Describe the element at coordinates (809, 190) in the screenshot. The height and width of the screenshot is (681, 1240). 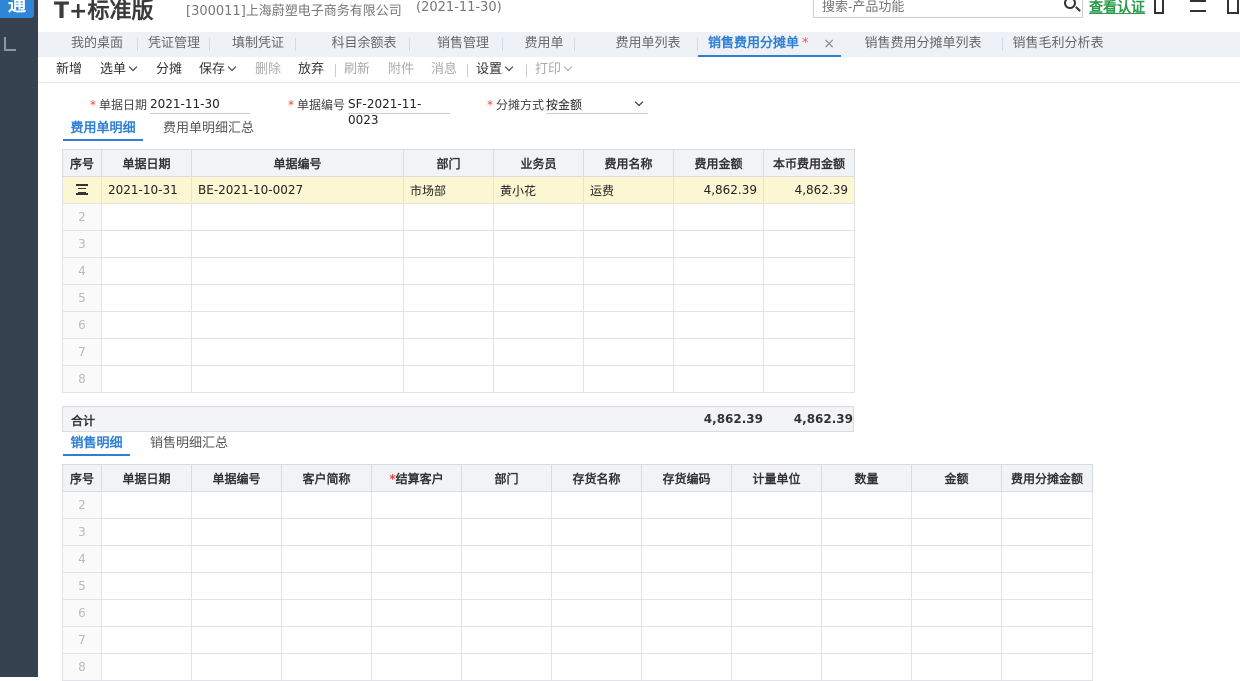
I see `cell-local-amount: 4,862.39` at that location.